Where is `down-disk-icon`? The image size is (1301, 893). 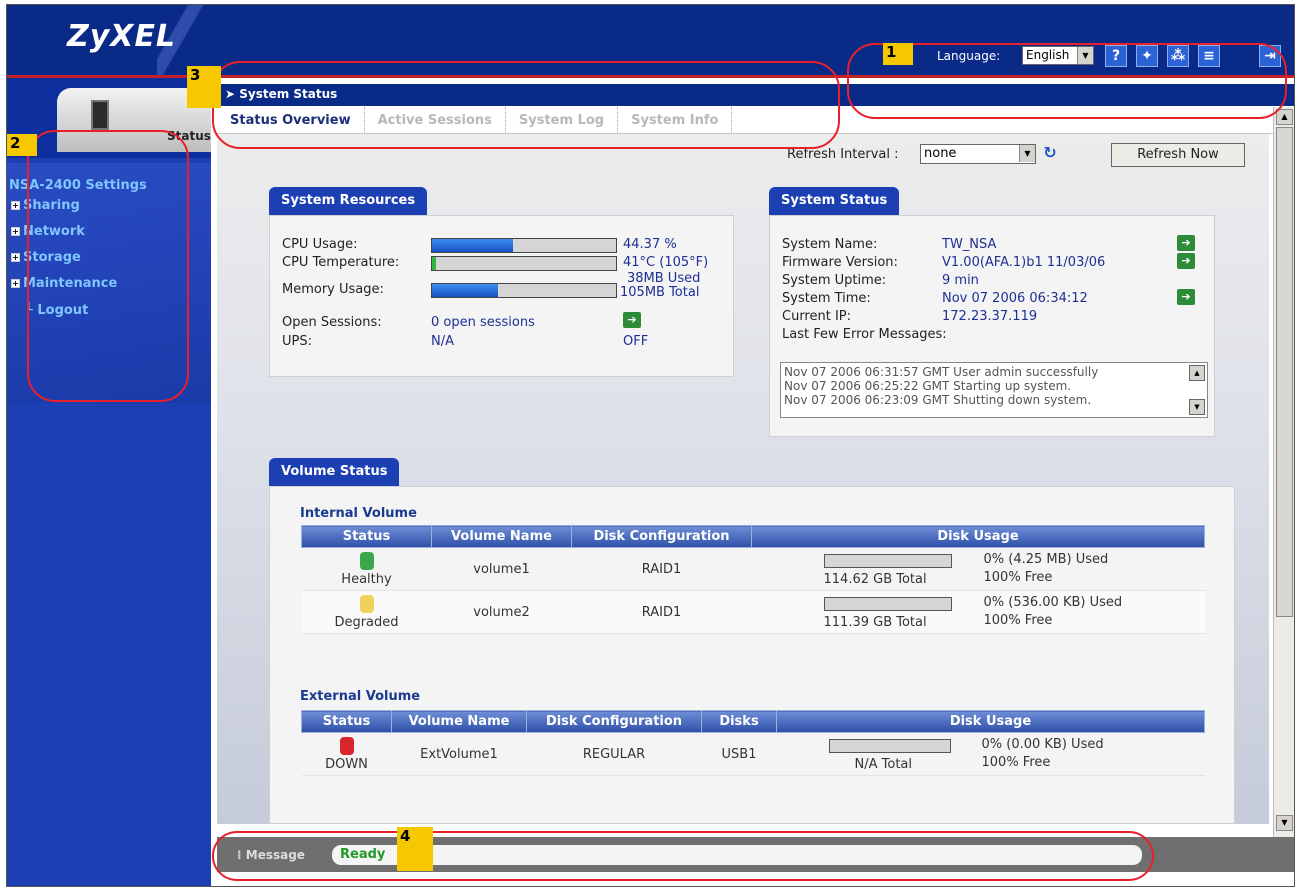 down-disk-icon is located at coordinates (346, 745).